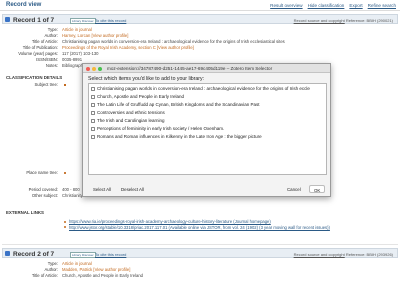  Describe the element at coordinates (34, 77) in the screenshot. I see `classification-heading: CLASSIFICATION DETAILS` at that location.